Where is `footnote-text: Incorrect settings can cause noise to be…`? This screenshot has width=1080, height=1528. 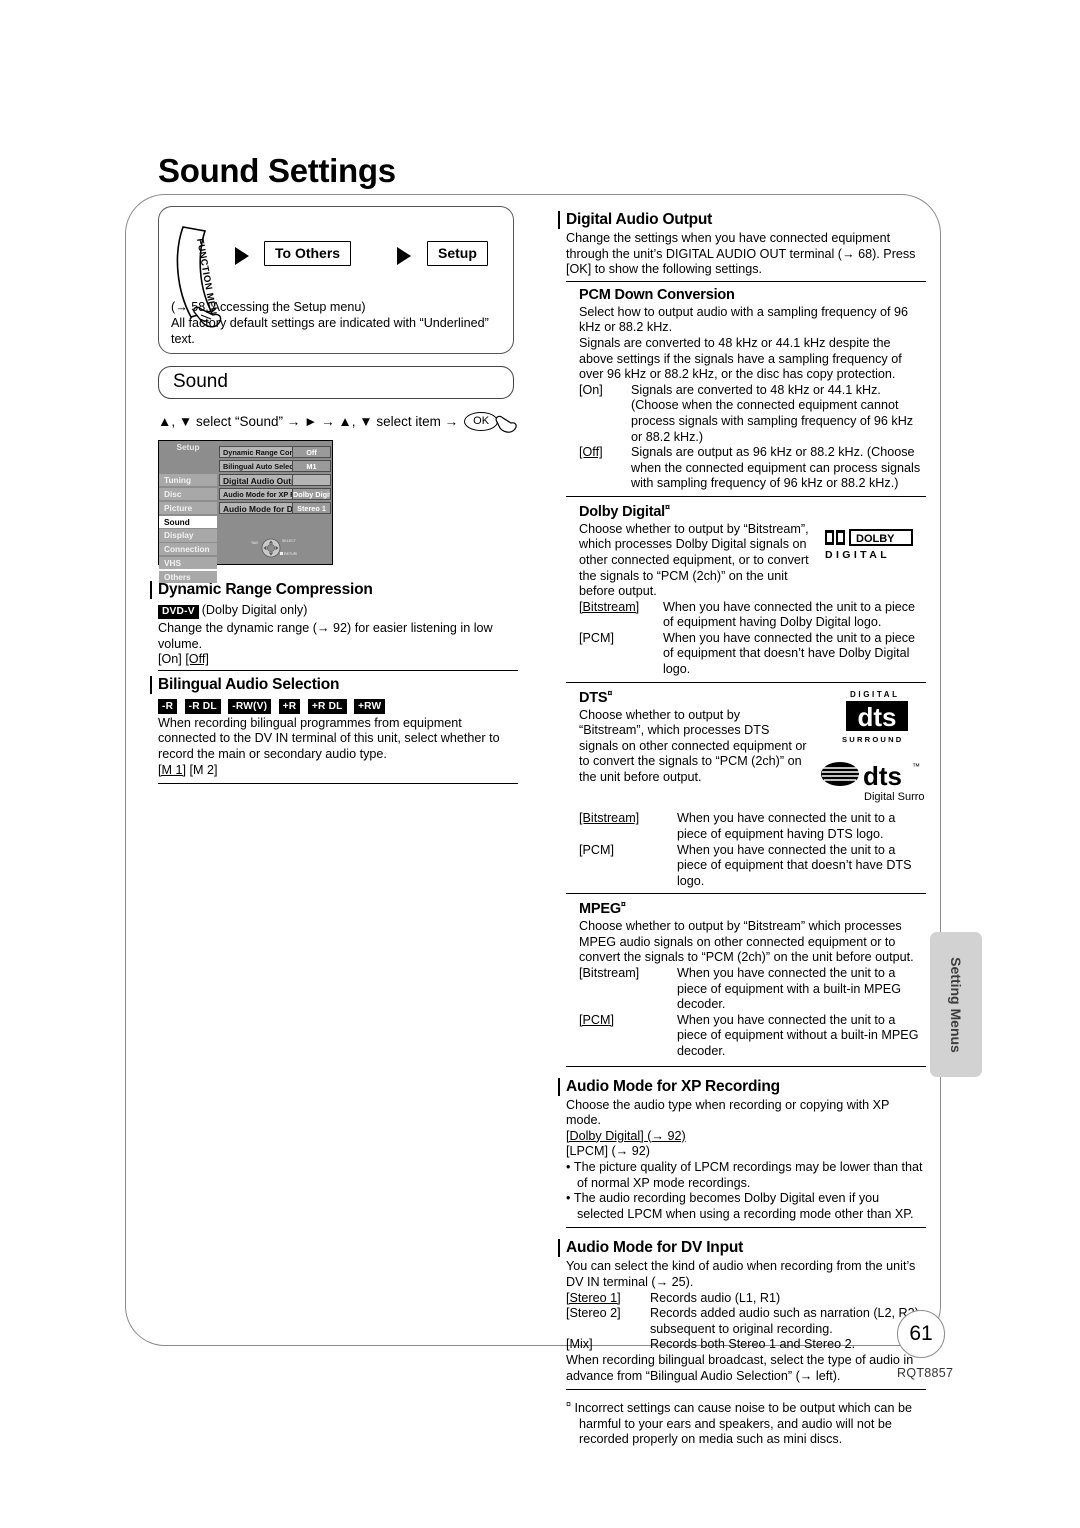
footnote-text: Incorrect settings can cause noise to be… is located at coordinates (743, 1424).